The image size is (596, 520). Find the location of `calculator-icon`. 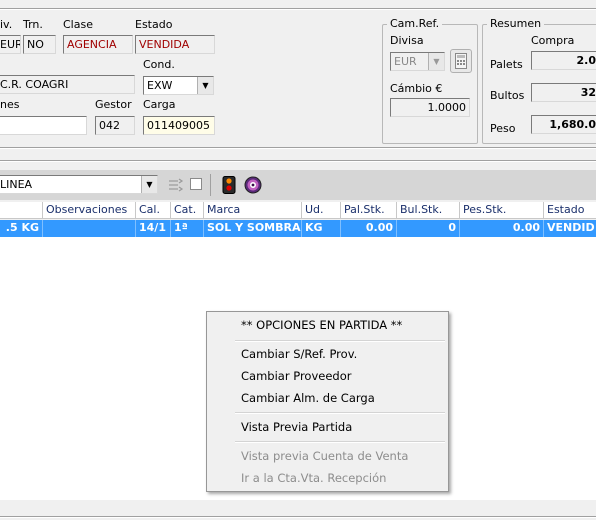

calculator-icon is located at coordinates (461, 61).